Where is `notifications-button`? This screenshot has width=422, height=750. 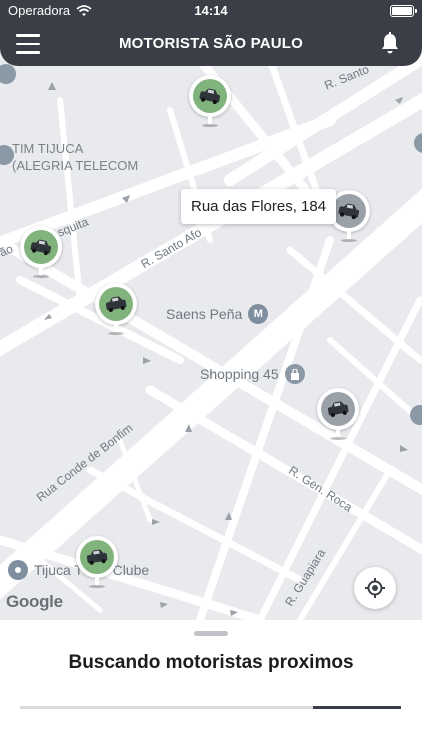
notifications-button is located at coordinates (390, 44).